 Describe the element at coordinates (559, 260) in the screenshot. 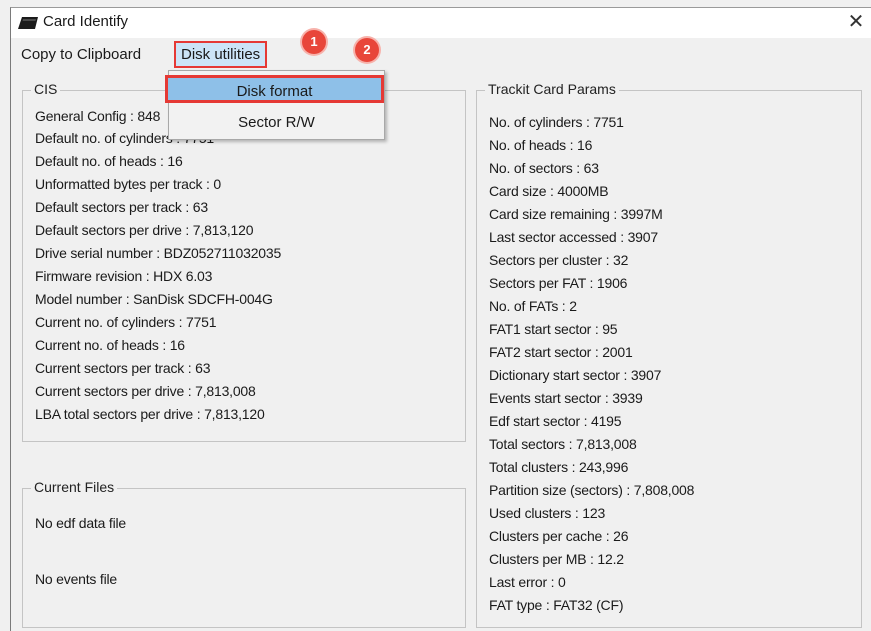

I see `trackit-line: Sectors per cluster : 32` at that location.